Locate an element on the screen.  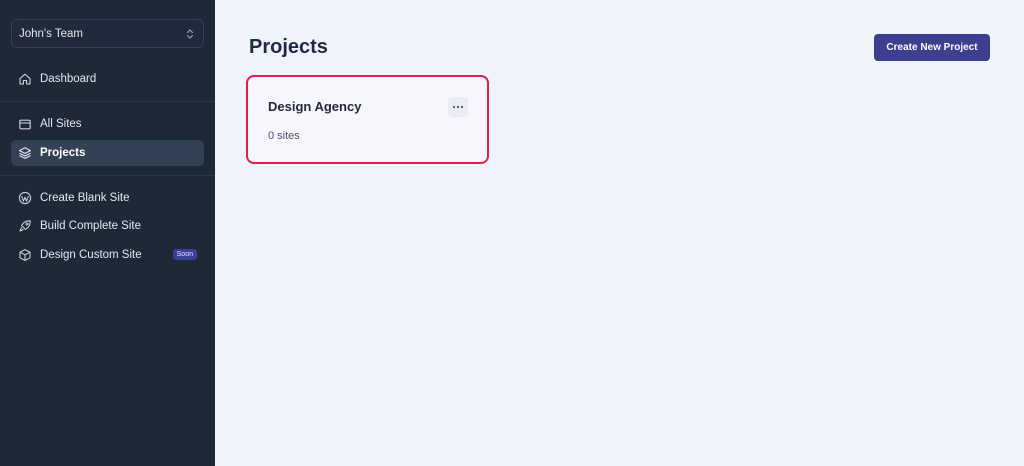
sidebar-item-label: Dashboard is located at coordinates (68, 79).